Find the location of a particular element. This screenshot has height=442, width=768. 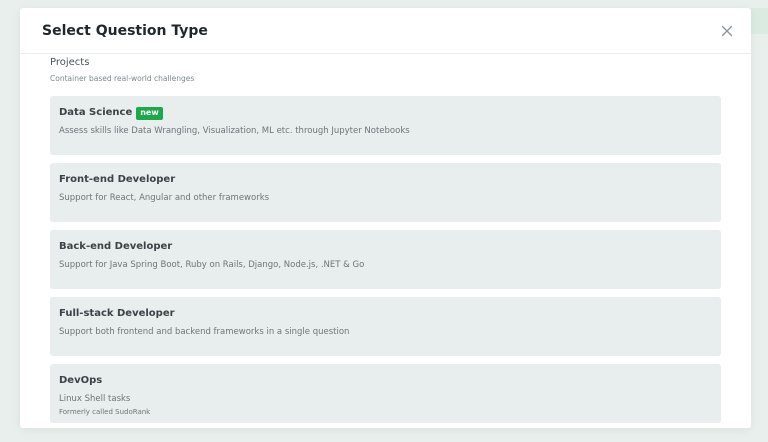

close-icon is located at coordinates (727, 31).